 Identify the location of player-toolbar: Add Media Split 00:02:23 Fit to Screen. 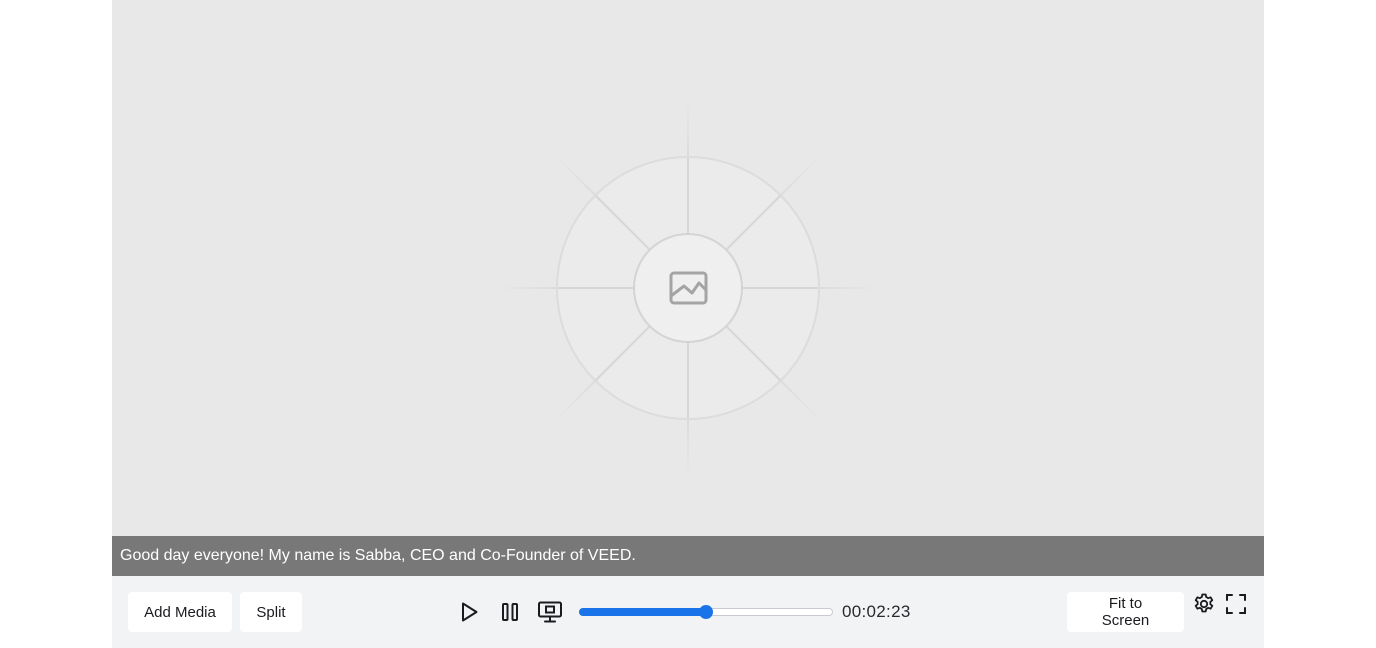
(688, 612).